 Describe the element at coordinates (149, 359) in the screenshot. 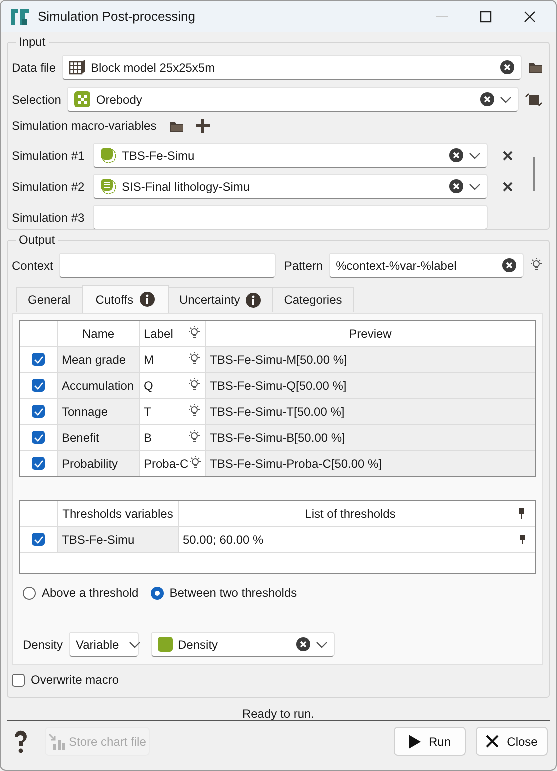

I see `table-cell: M` at that location.